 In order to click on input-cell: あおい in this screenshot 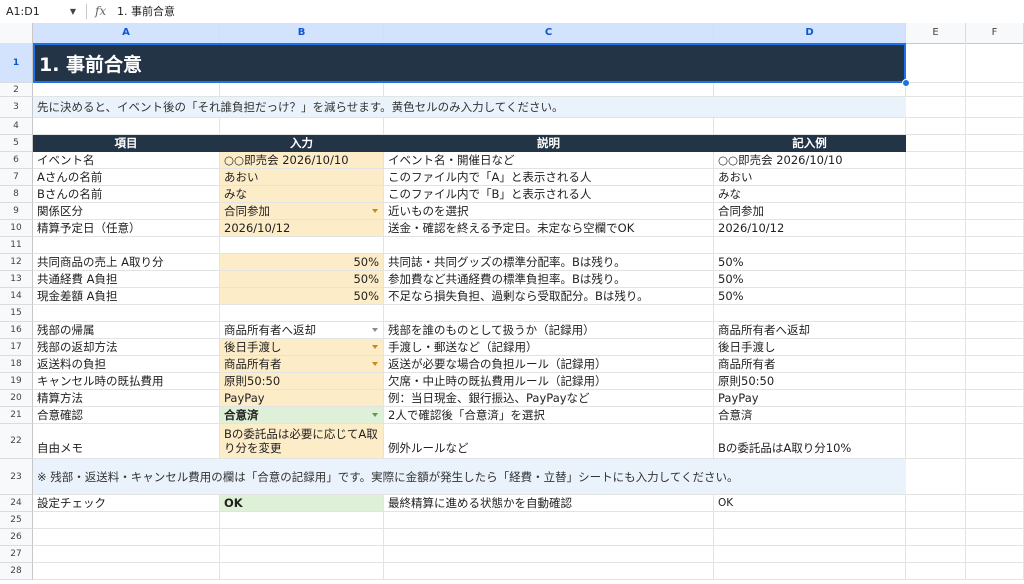, I will do `click(302, 177)`.